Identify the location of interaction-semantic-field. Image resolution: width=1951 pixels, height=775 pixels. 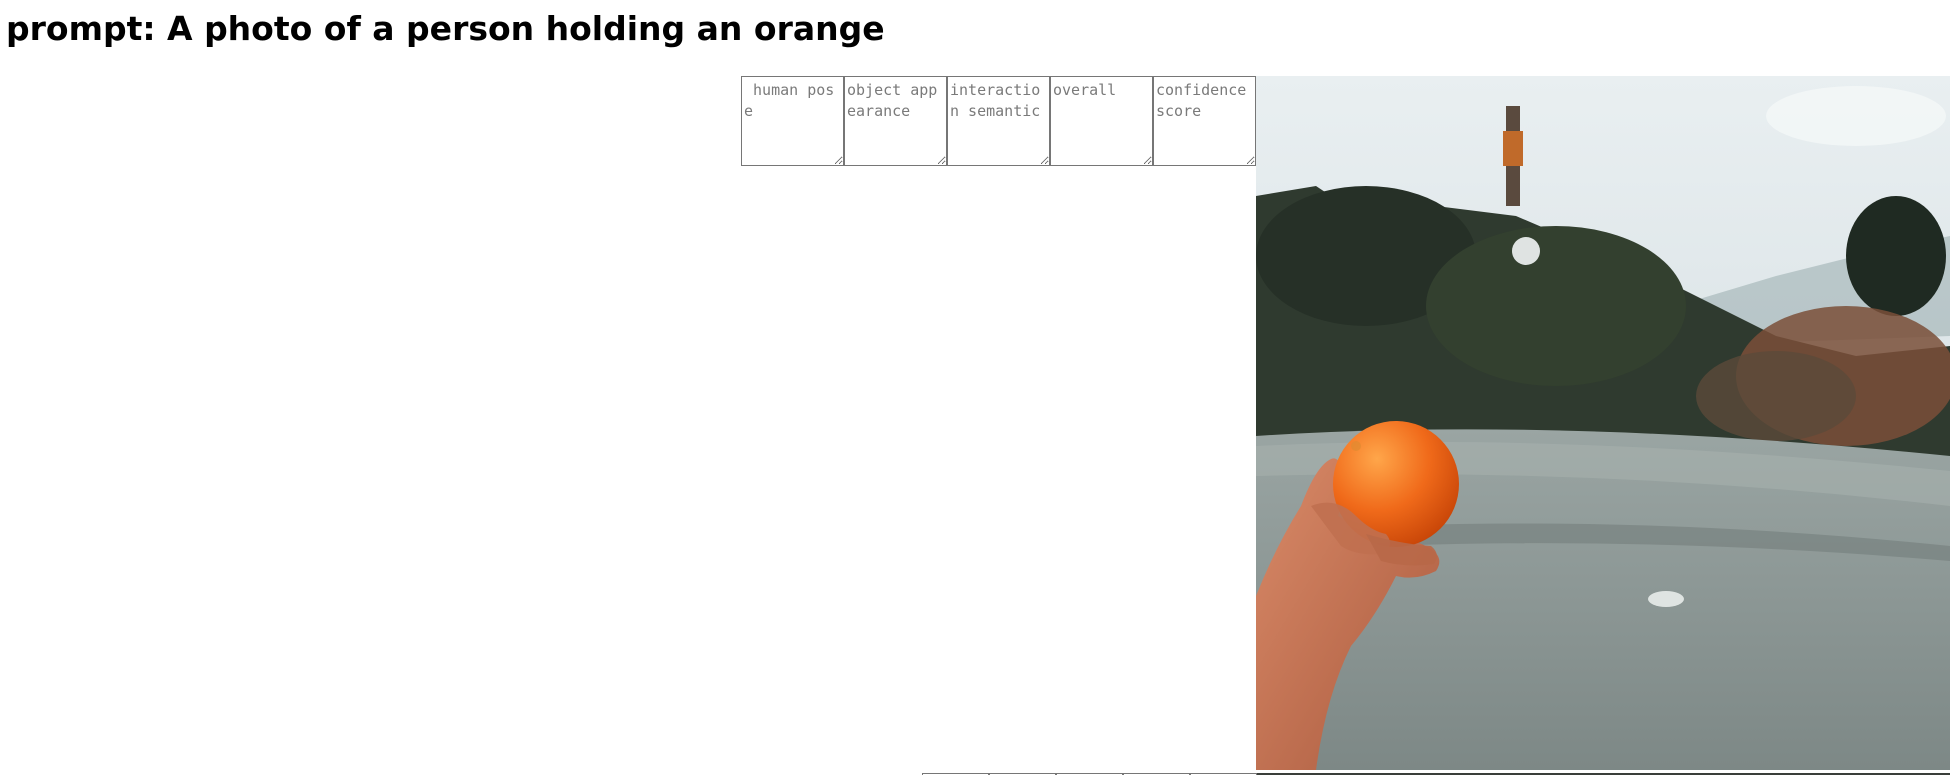
(998, 121).